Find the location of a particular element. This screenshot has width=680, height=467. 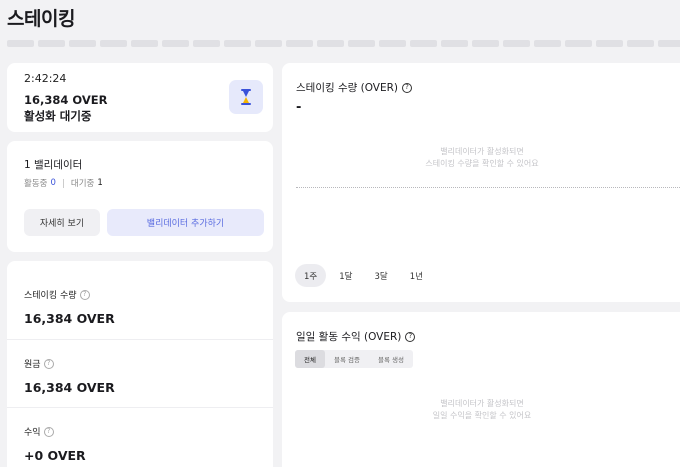

view-details-button: 자세히 보기 is located at coordinates (62, 222).